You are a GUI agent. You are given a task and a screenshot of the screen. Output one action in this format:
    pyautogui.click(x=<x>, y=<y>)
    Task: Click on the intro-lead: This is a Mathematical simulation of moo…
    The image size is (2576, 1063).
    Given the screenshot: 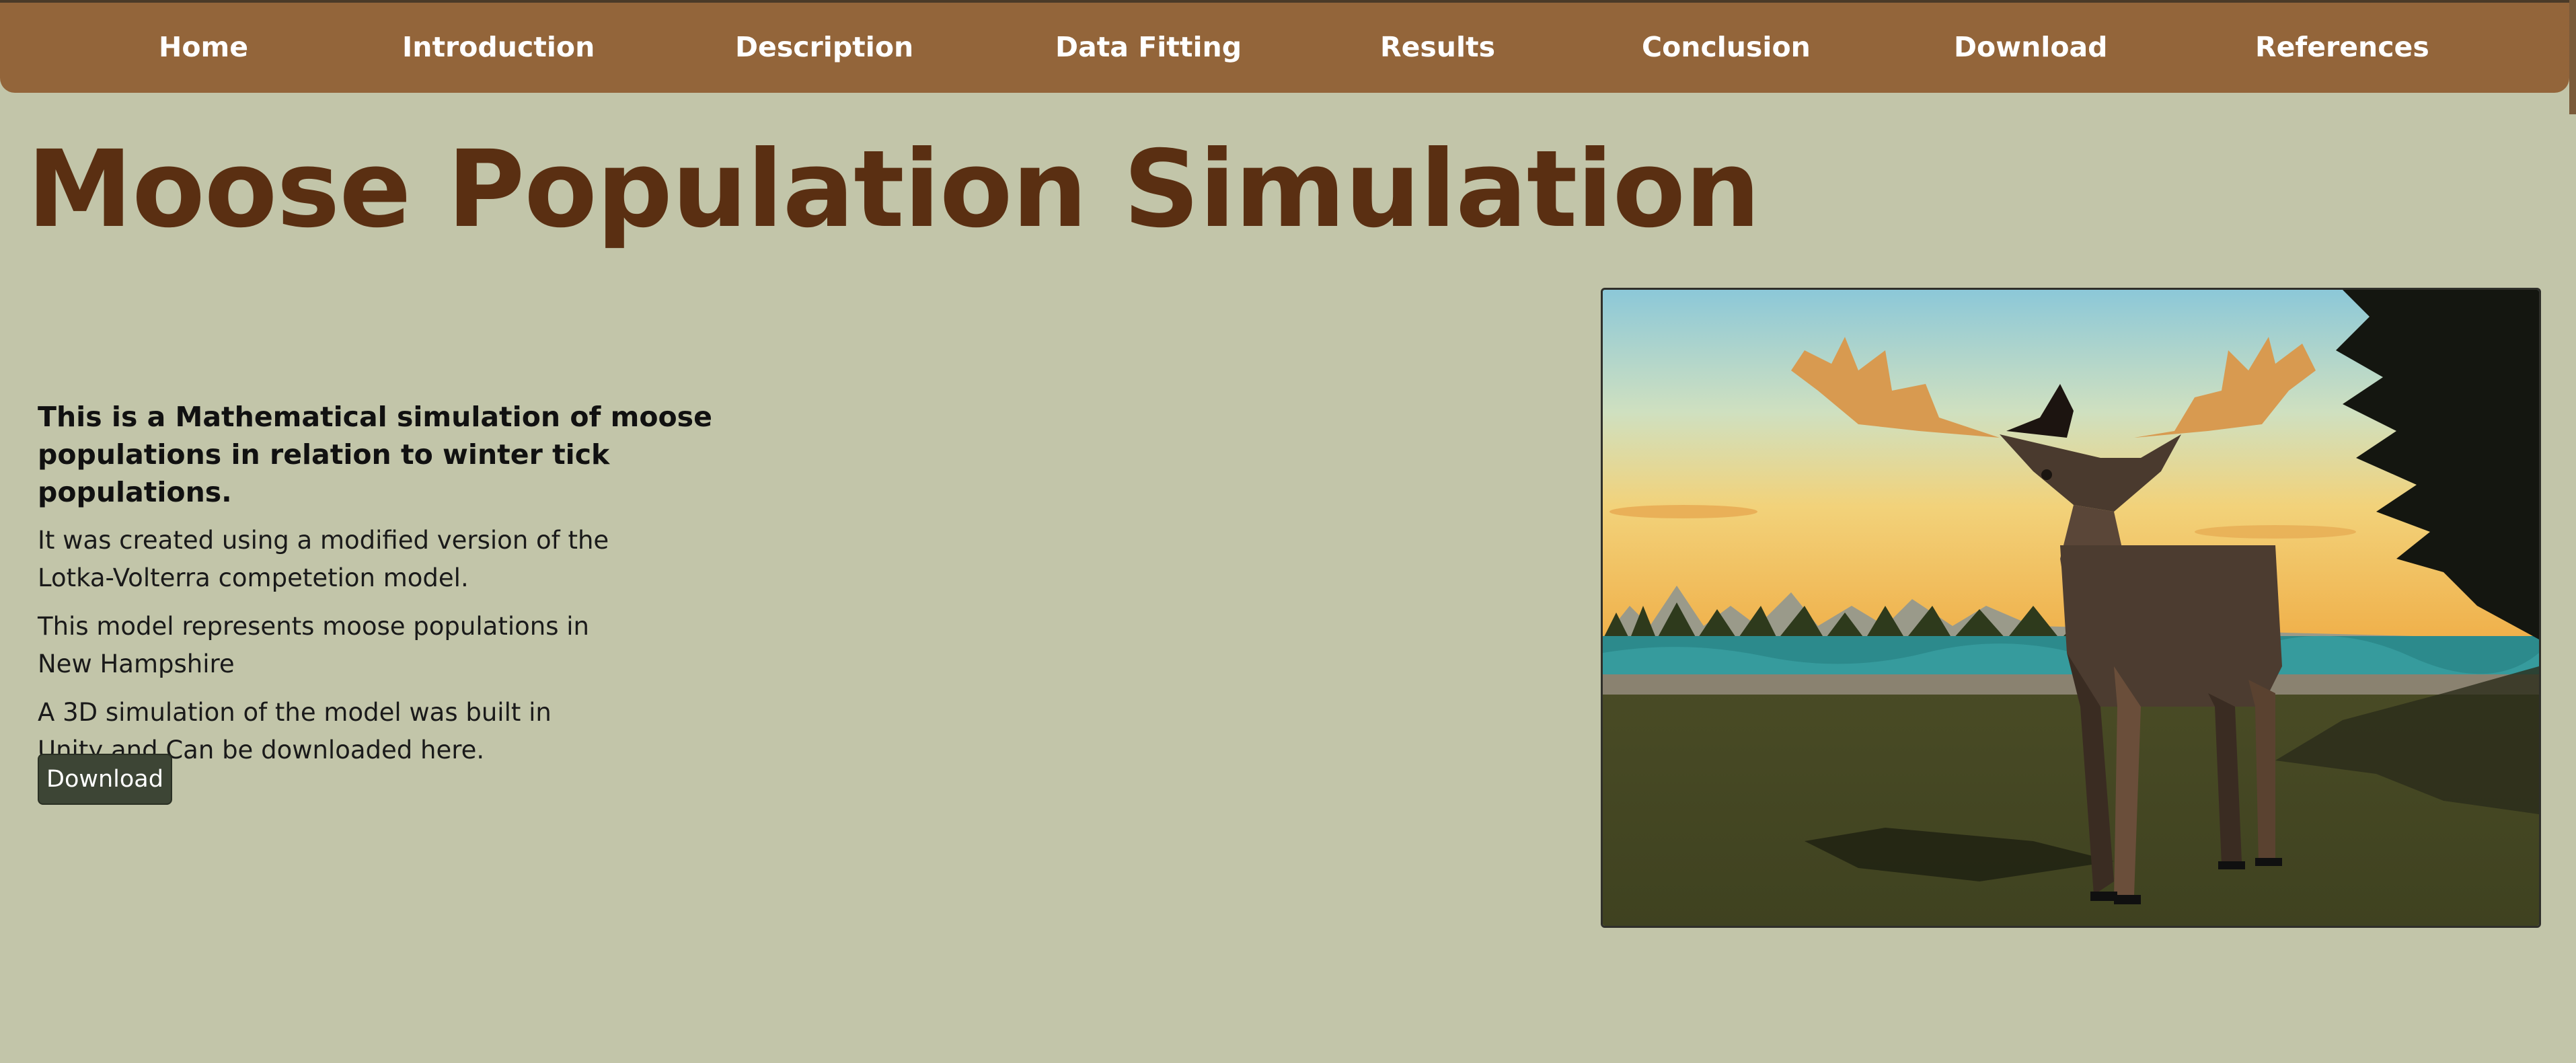 What is the action you would take?
    pyautogui.click(x=375, y=454)
    